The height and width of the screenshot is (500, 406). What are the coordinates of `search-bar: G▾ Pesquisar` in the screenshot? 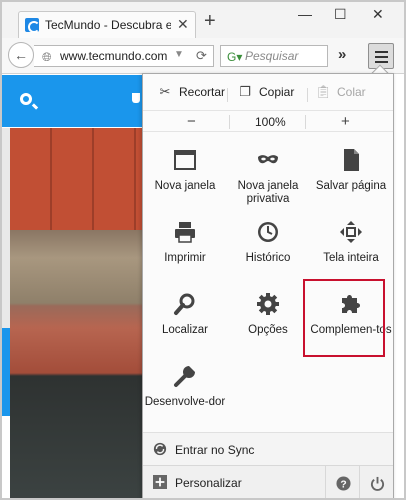 It's located at (274, 56).